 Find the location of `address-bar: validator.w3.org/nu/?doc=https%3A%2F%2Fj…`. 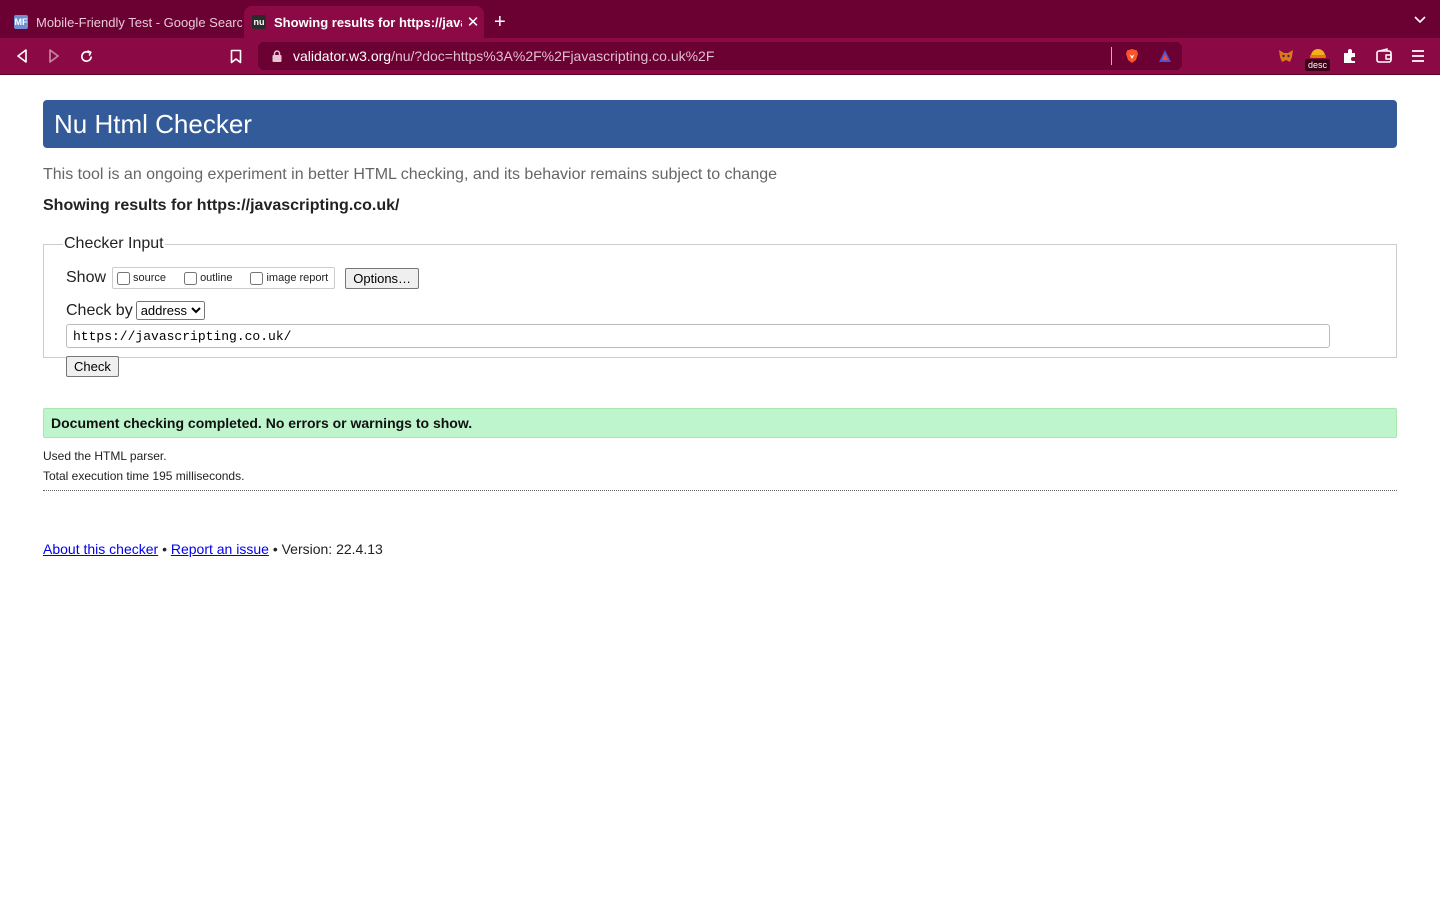

address-bar: validator.w3.org/nu/?doc=https%3A%2F%2Fj… is located at coordinates (720, 56).